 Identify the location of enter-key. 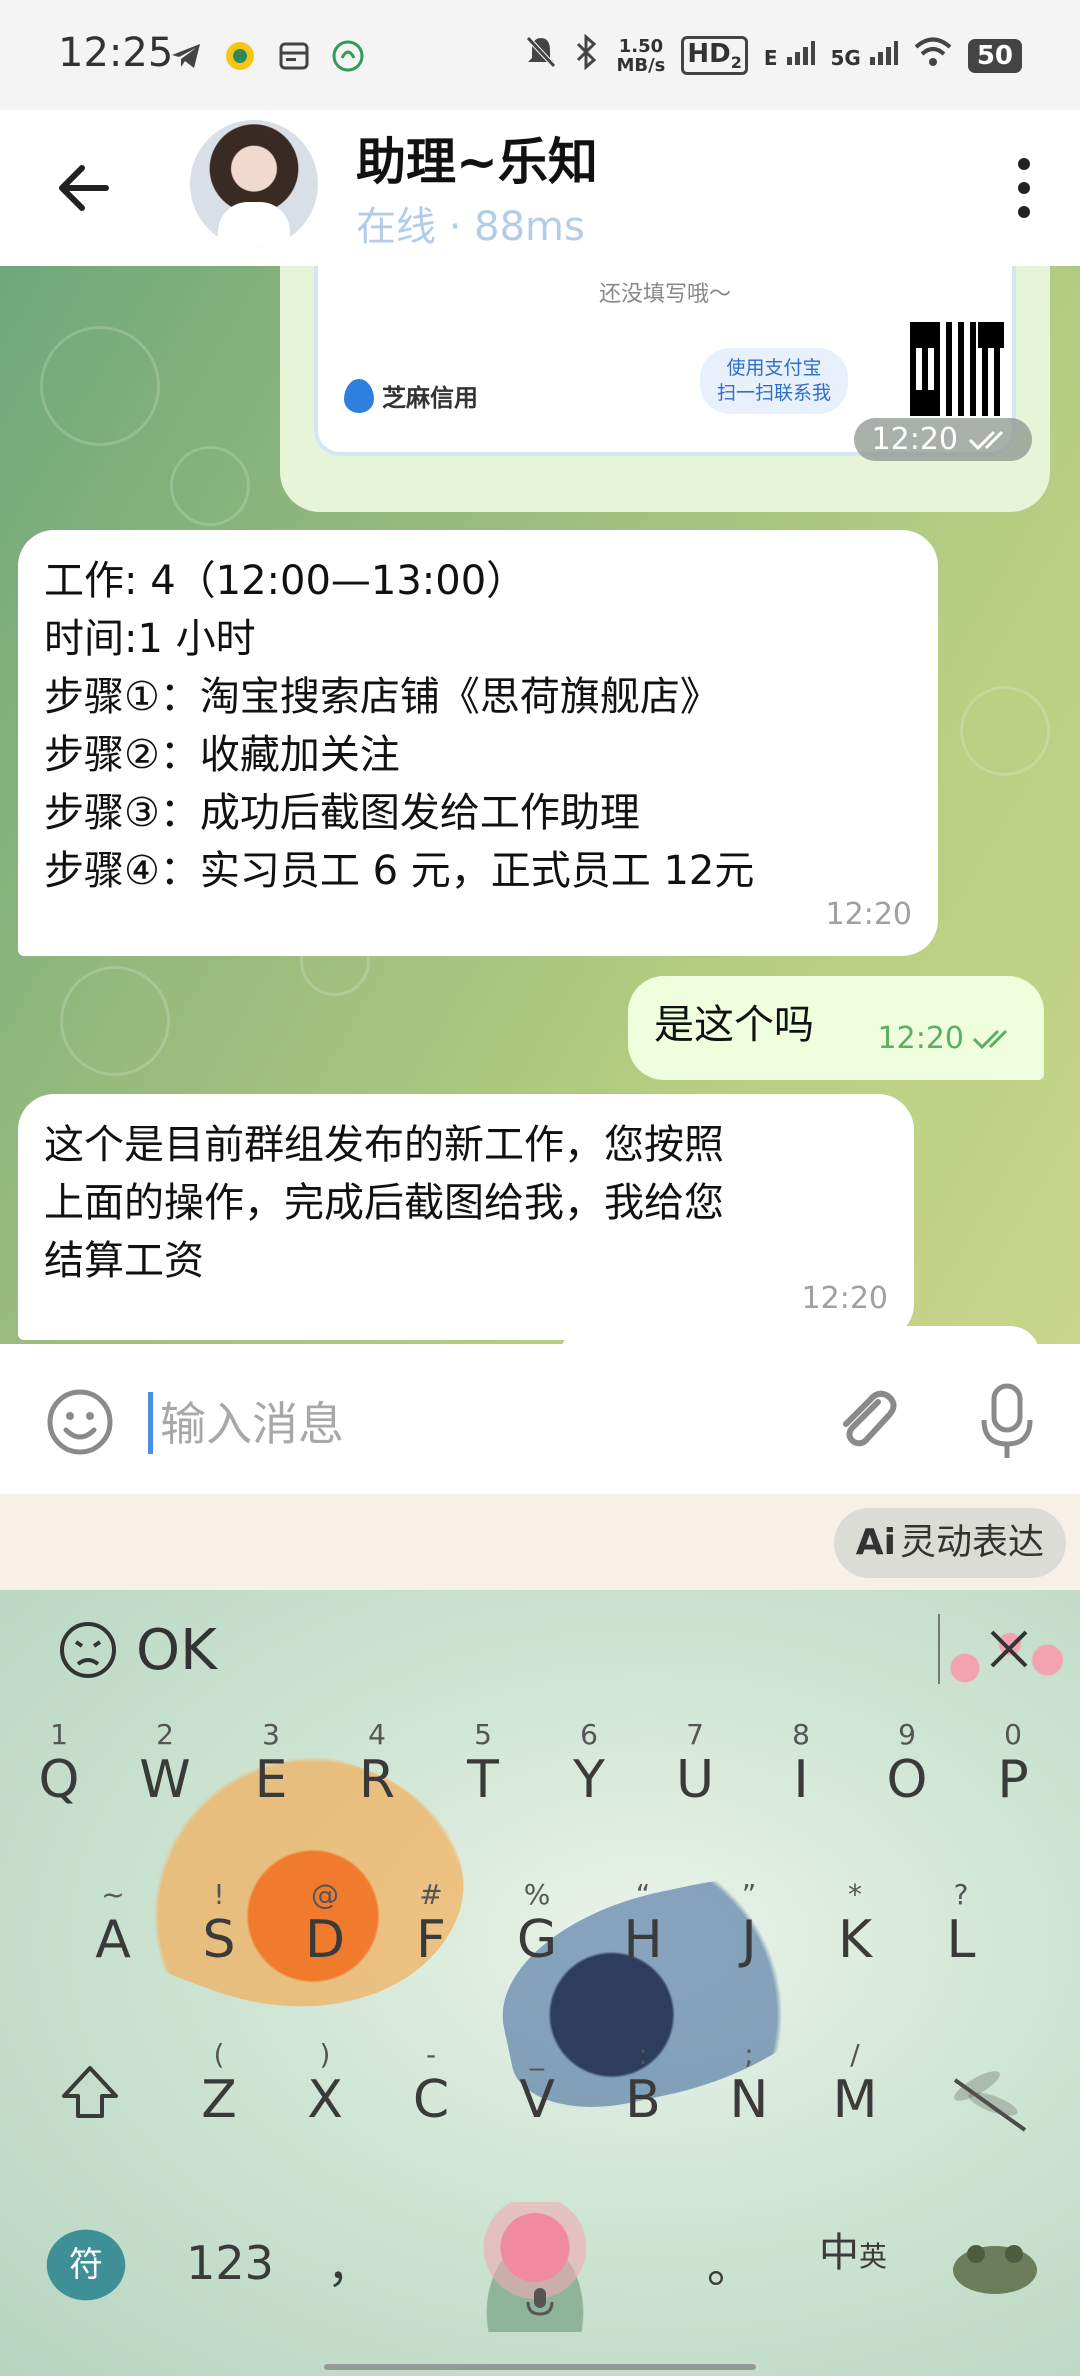
(995, 2265).